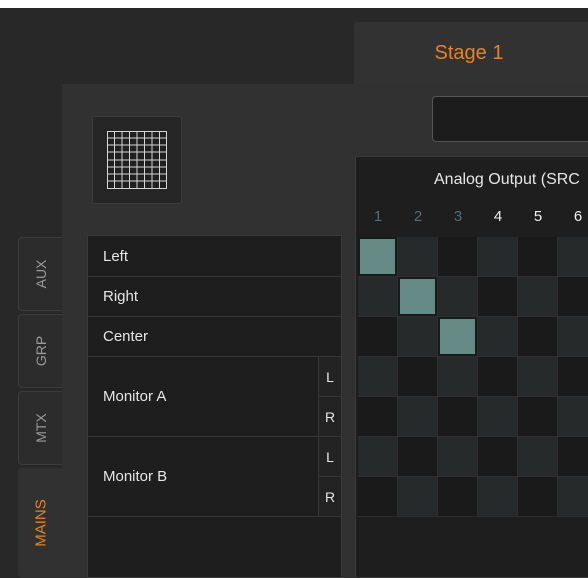 This screenshot has width=588, height=578. Describe the element at coordinates (294, 4) in the screenshot. I see `top-strip` at that location.